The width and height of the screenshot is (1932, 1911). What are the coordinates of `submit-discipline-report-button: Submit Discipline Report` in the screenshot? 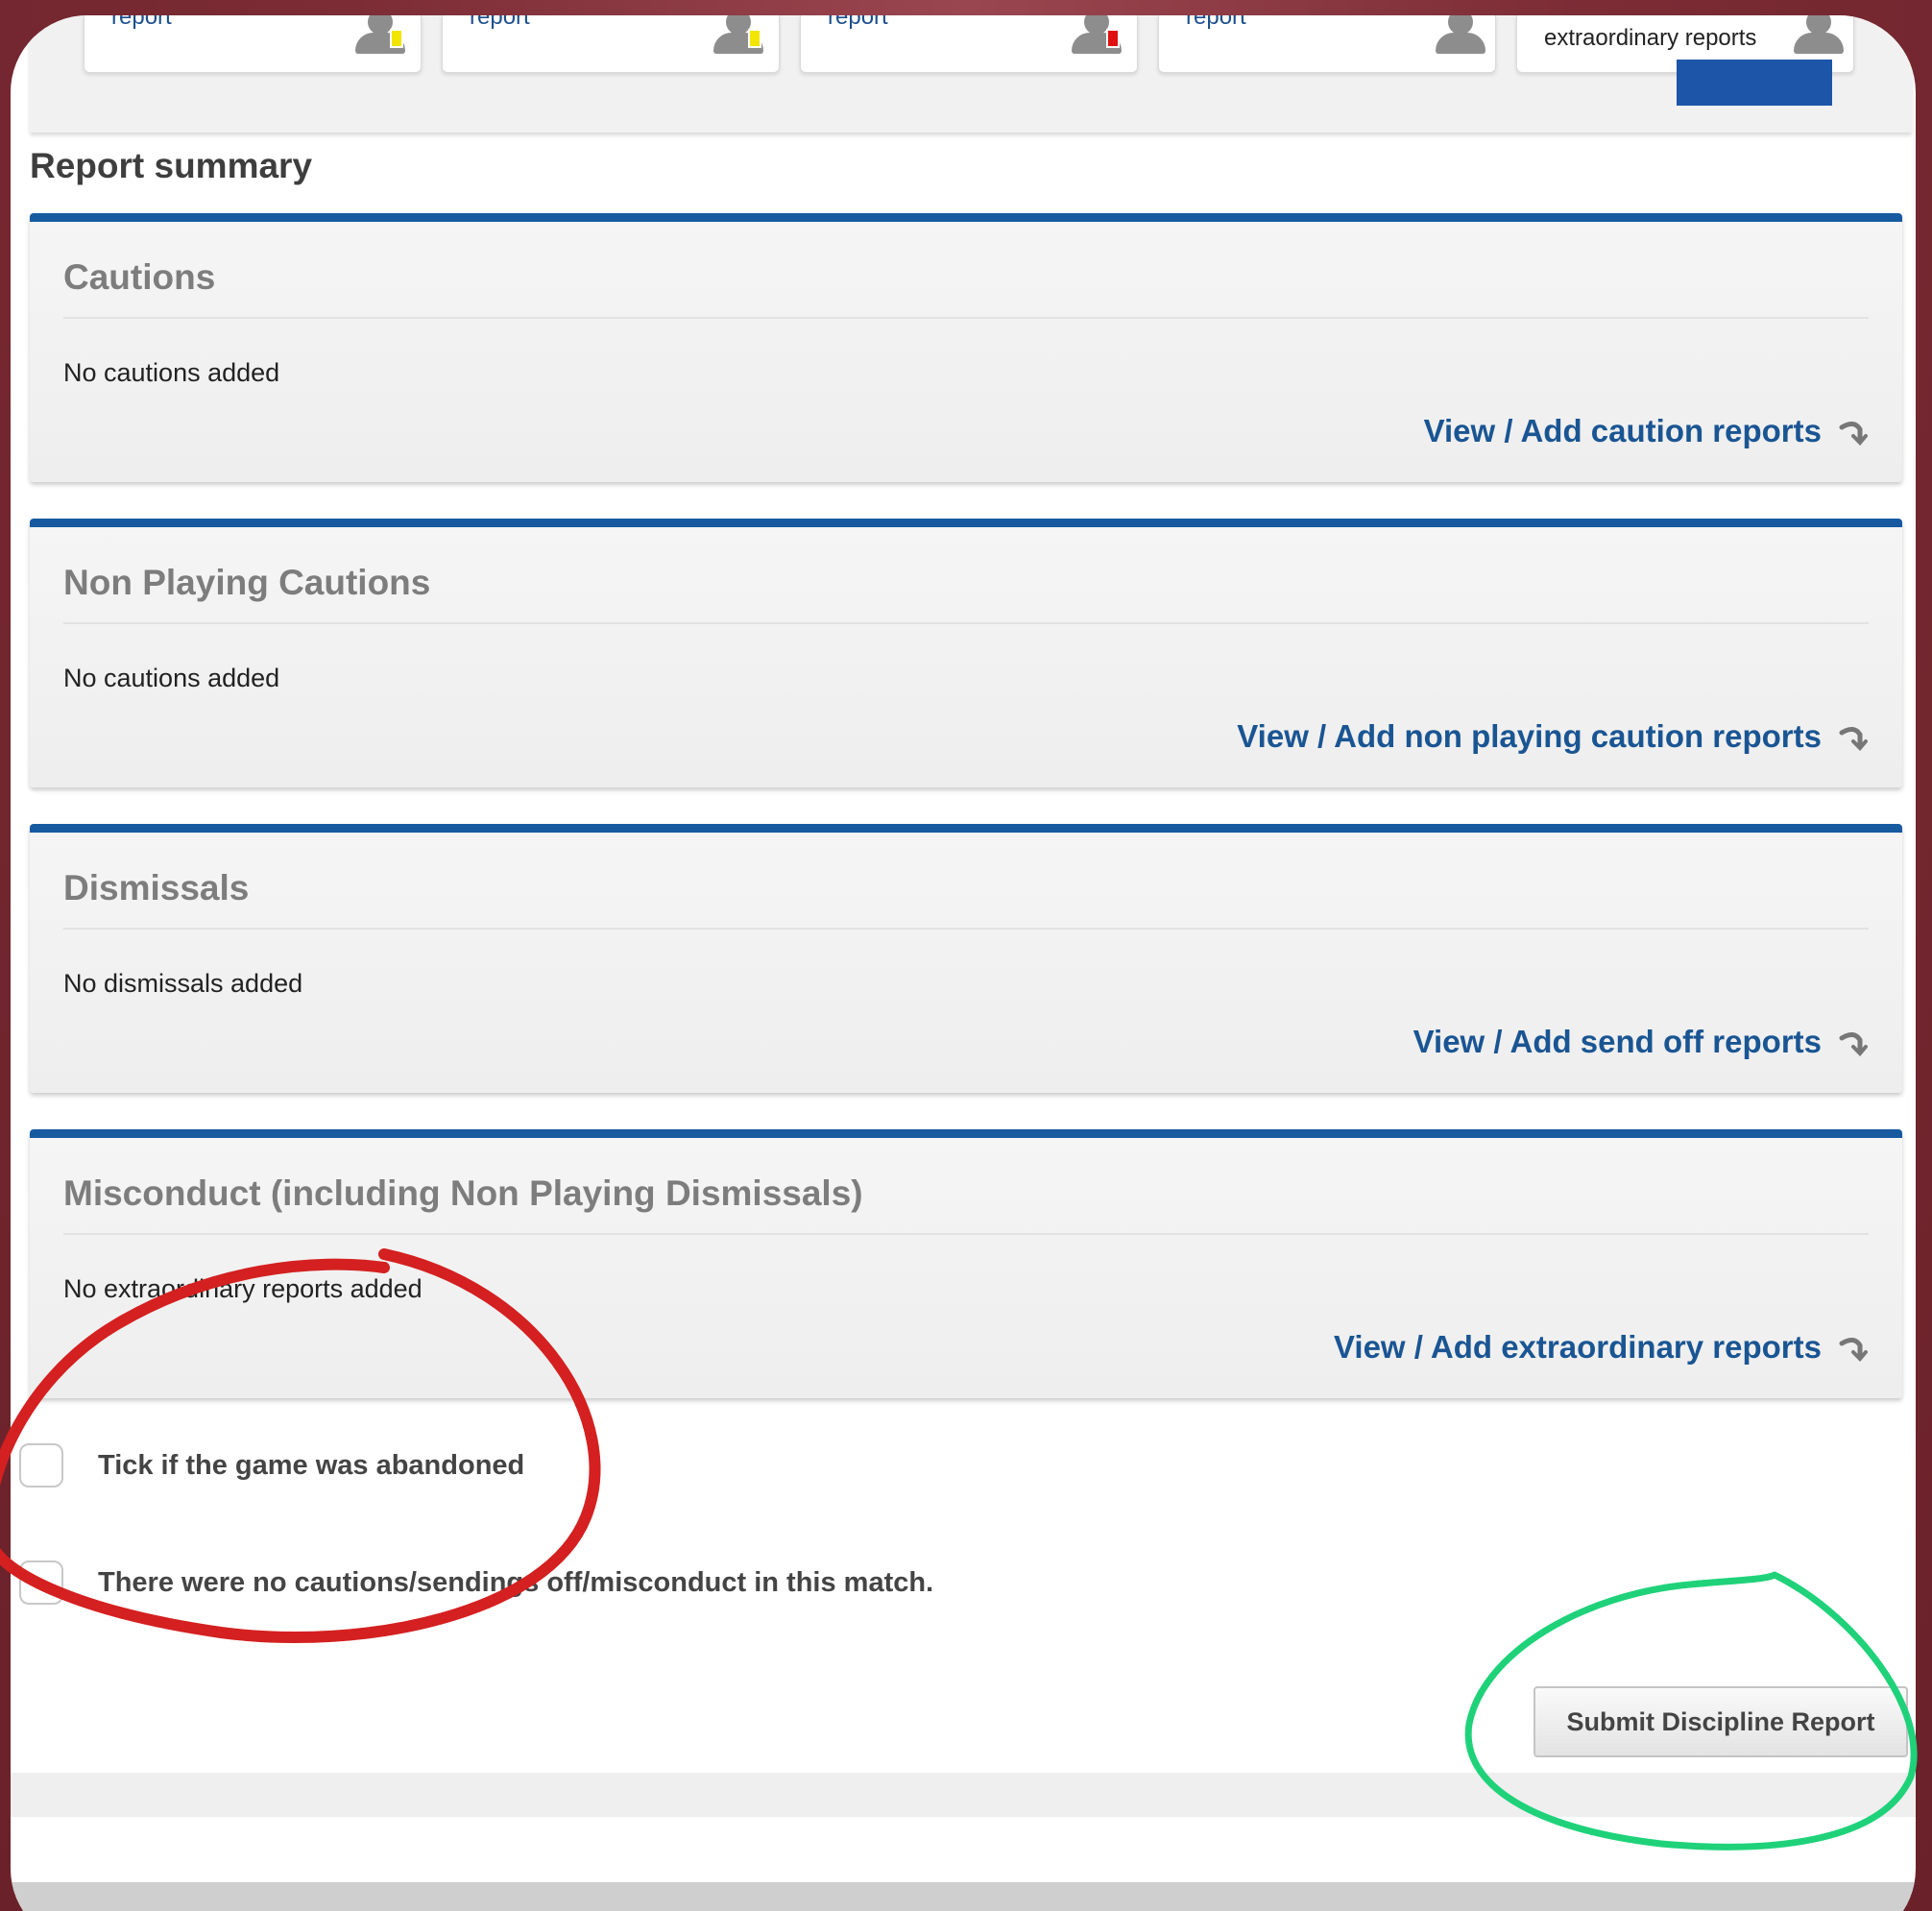 It's located at (1721, 1721).